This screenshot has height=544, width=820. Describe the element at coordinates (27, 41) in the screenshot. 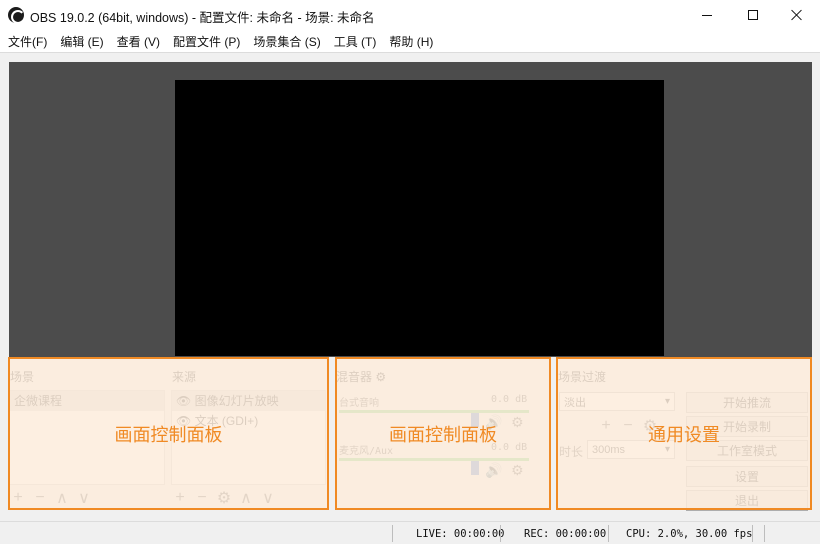

I see `menu-file: 文件(F)` at that location.